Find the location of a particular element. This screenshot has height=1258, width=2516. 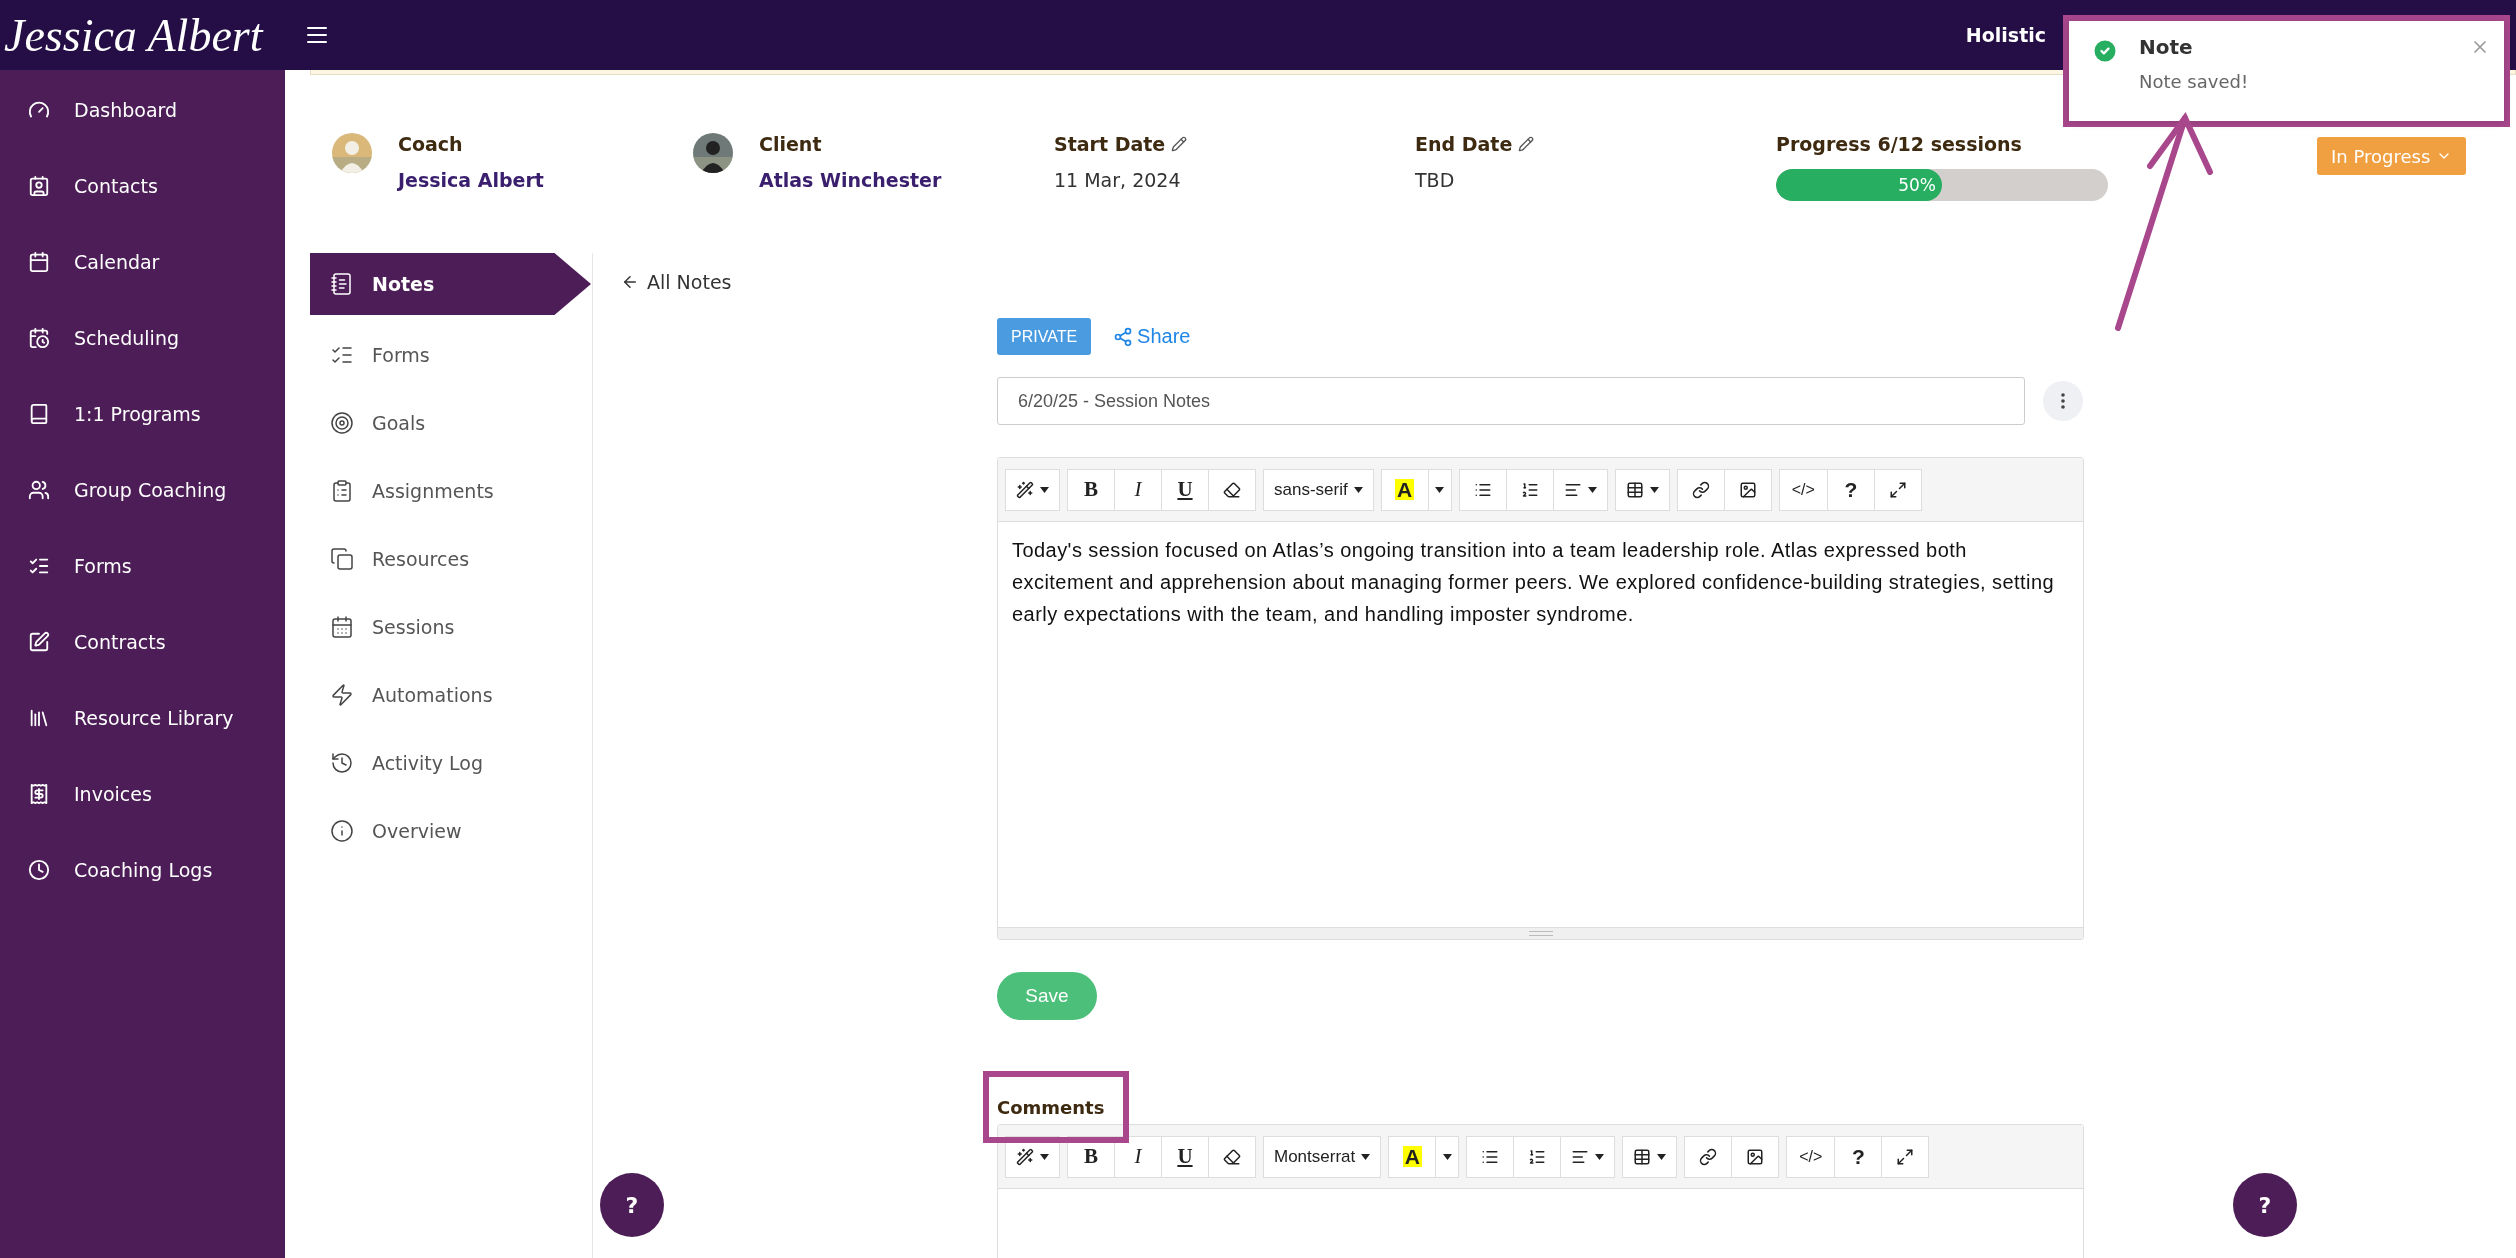

sidebar-item: 1:1 Programs is located at coordinates (142, 414).